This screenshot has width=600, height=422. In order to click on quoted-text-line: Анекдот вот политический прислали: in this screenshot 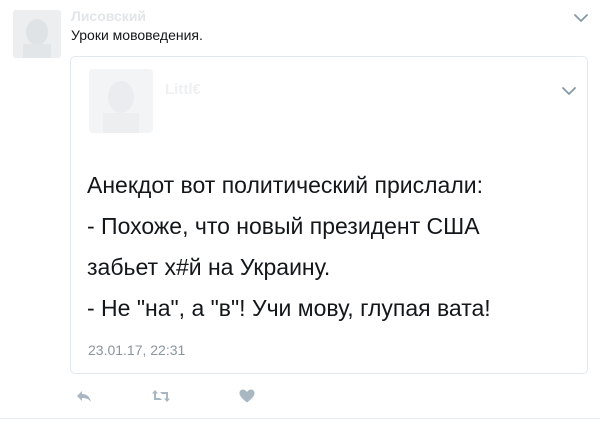, I will do `click(285, 185)`.